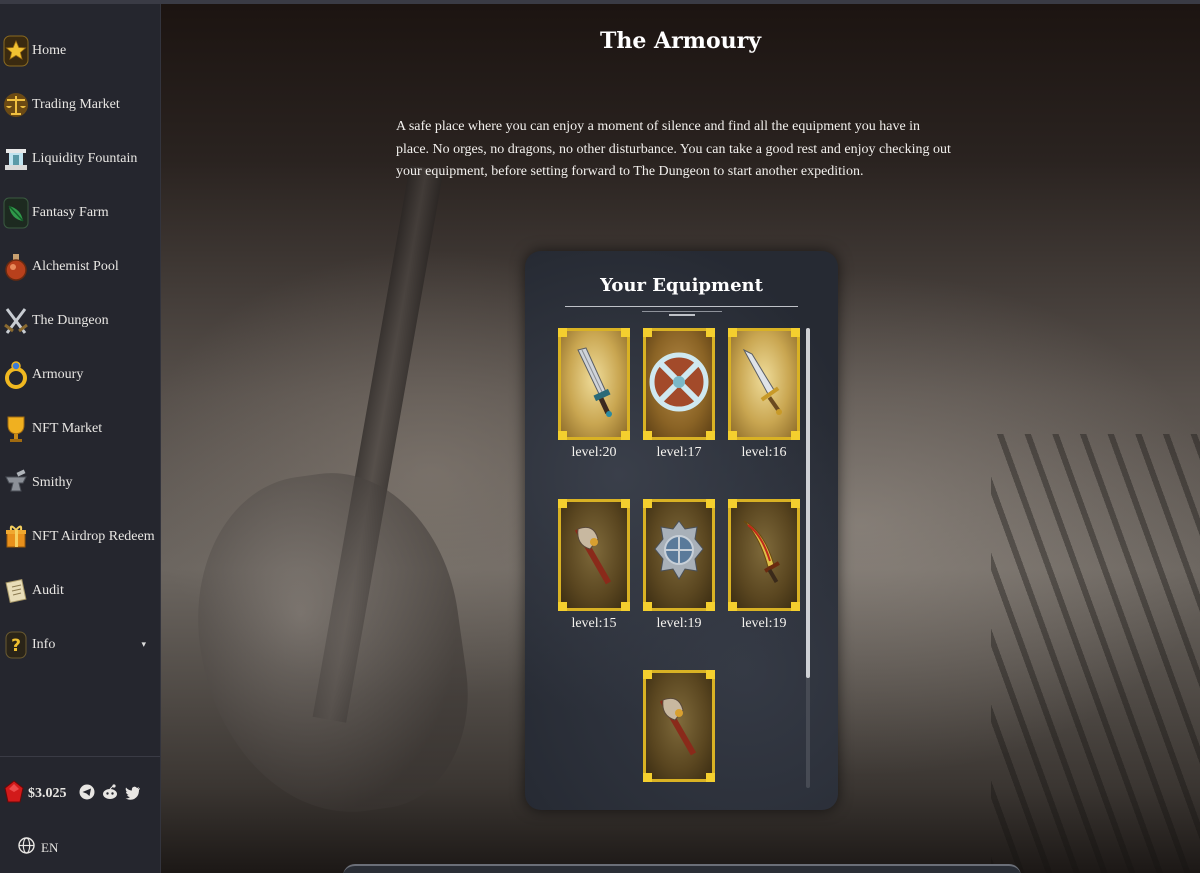 This screenshot has height=873, width=1200. I want to click on leaf-icon, so click(16, 213).